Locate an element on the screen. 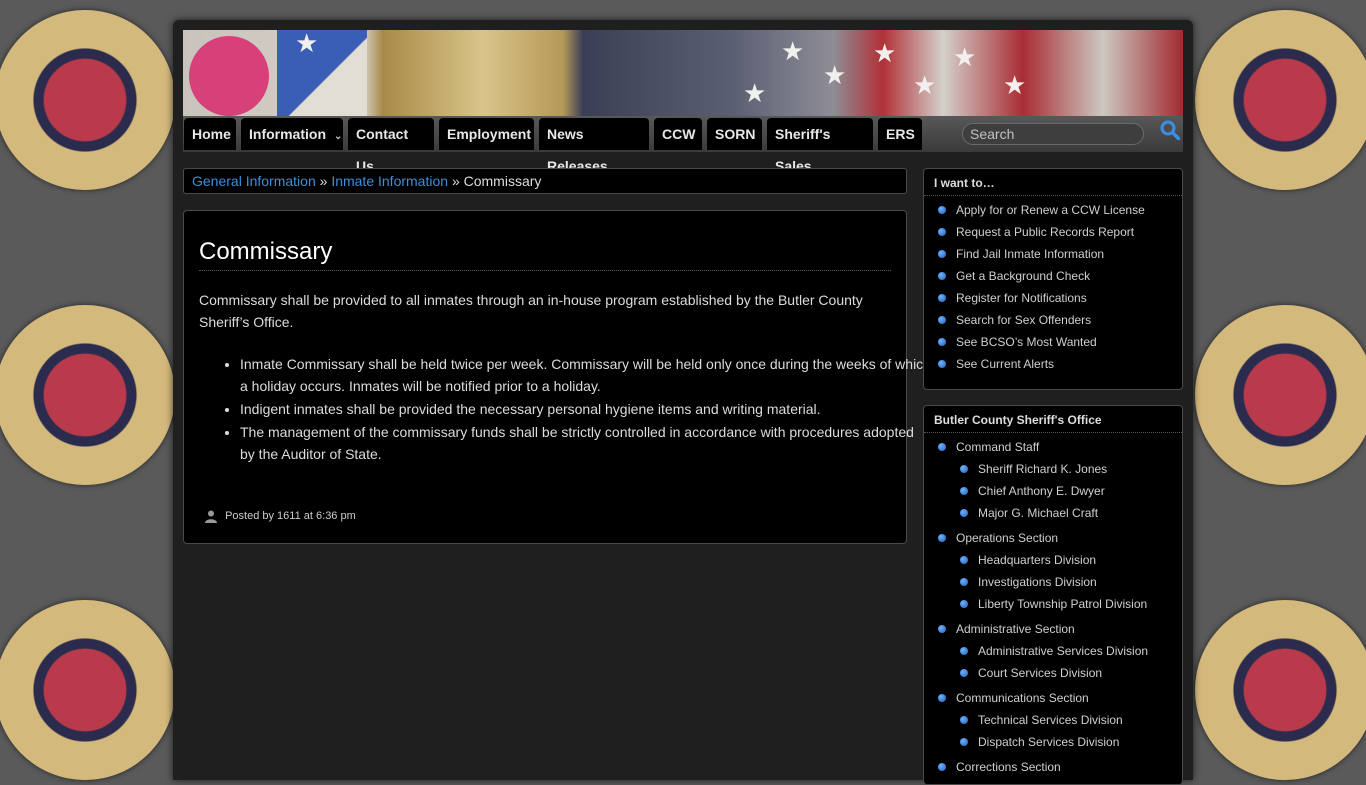 Image resolution: width=1366 pixels, height=785 pixels. sidebar-link: See Current Alerts is located at coordinates (1053, 365).